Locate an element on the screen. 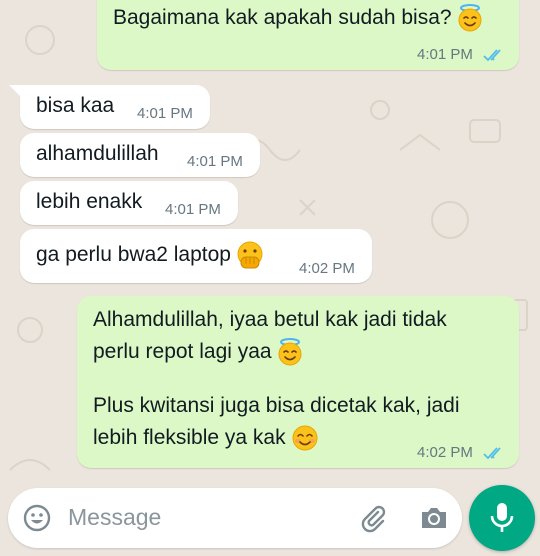 This screenshot has height=556, width=540. incoming-message: bisa kaa 4:01 PM is located at coordinates (109, 107).